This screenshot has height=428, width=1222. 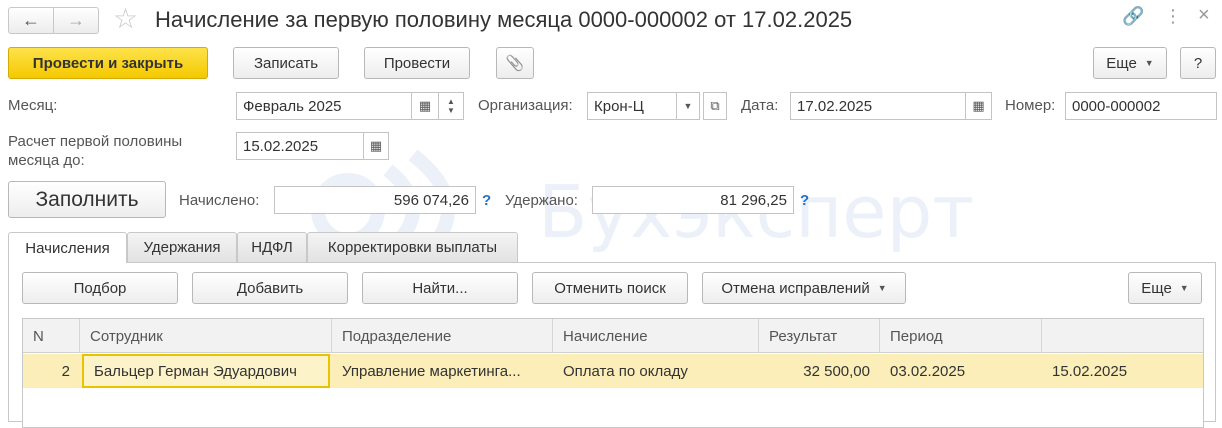 I want to click on tab-payment-corrections: Корректировки выплаты, so click(x=412, y=247).